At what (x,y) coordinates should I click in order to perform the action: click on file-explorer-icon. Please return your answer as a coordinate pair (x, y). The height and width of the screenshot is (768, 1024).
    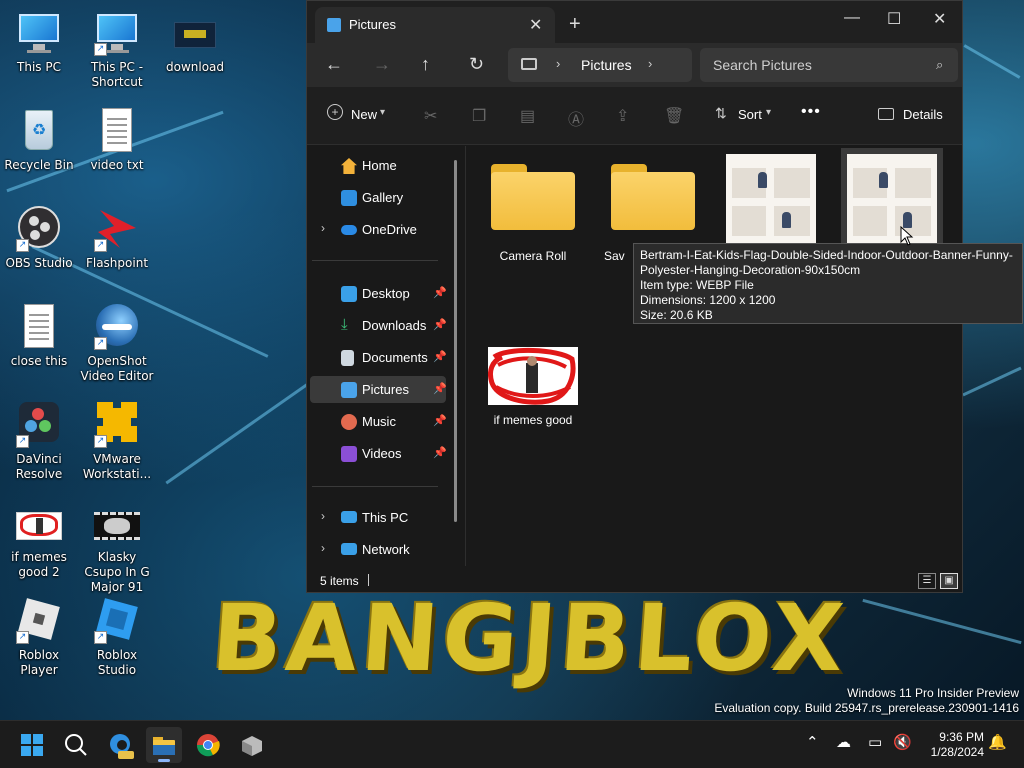
    Looking at the image, I should click on (164, 746).